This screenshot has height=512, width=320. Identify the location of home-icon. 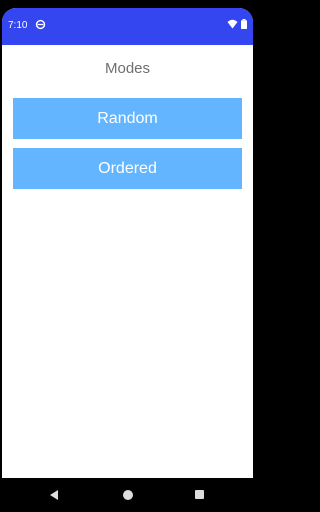
(128, 495).